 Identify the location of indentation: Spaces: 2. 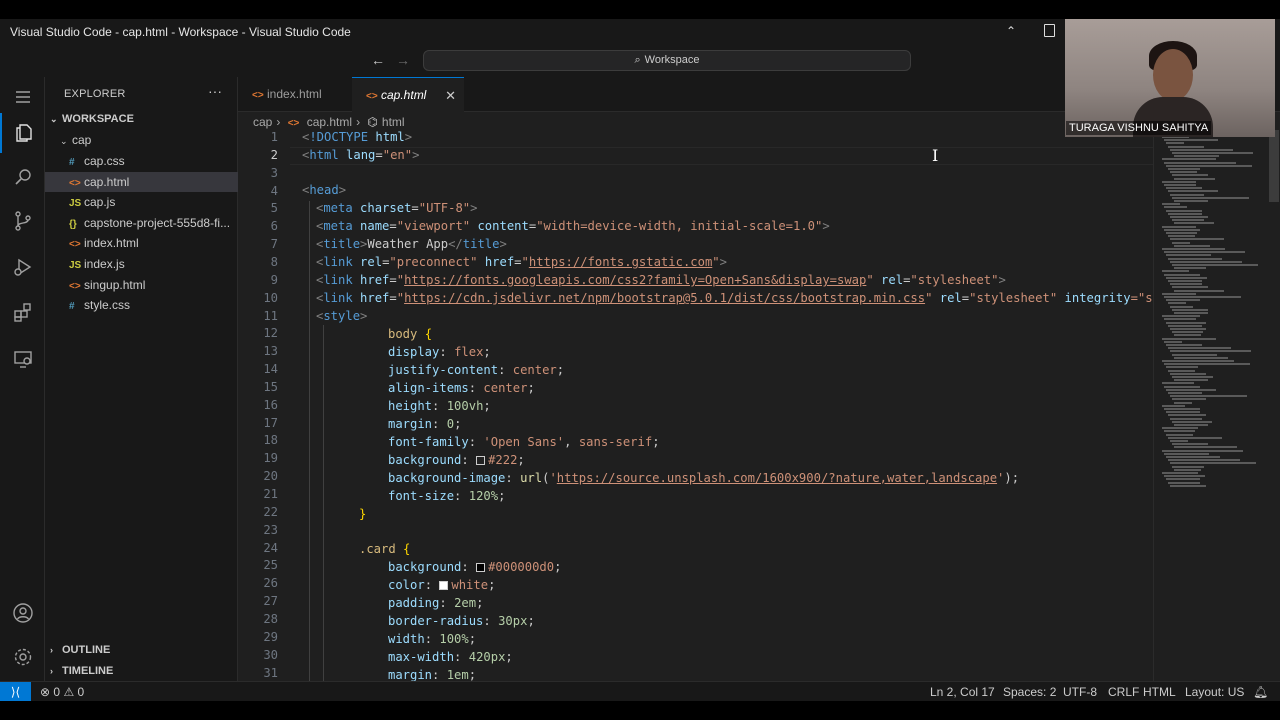
(1029, 692).